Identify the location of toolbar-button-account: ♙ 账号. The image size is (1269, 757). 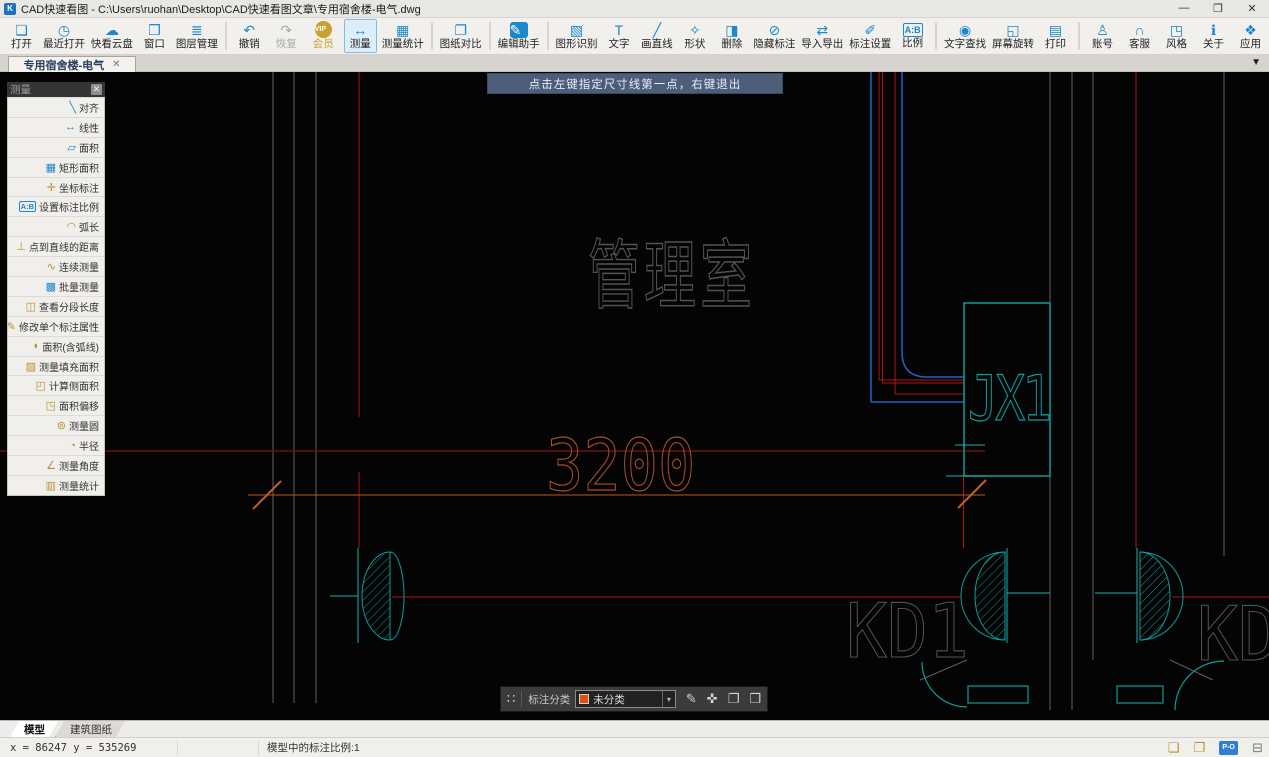
(1102, 36).